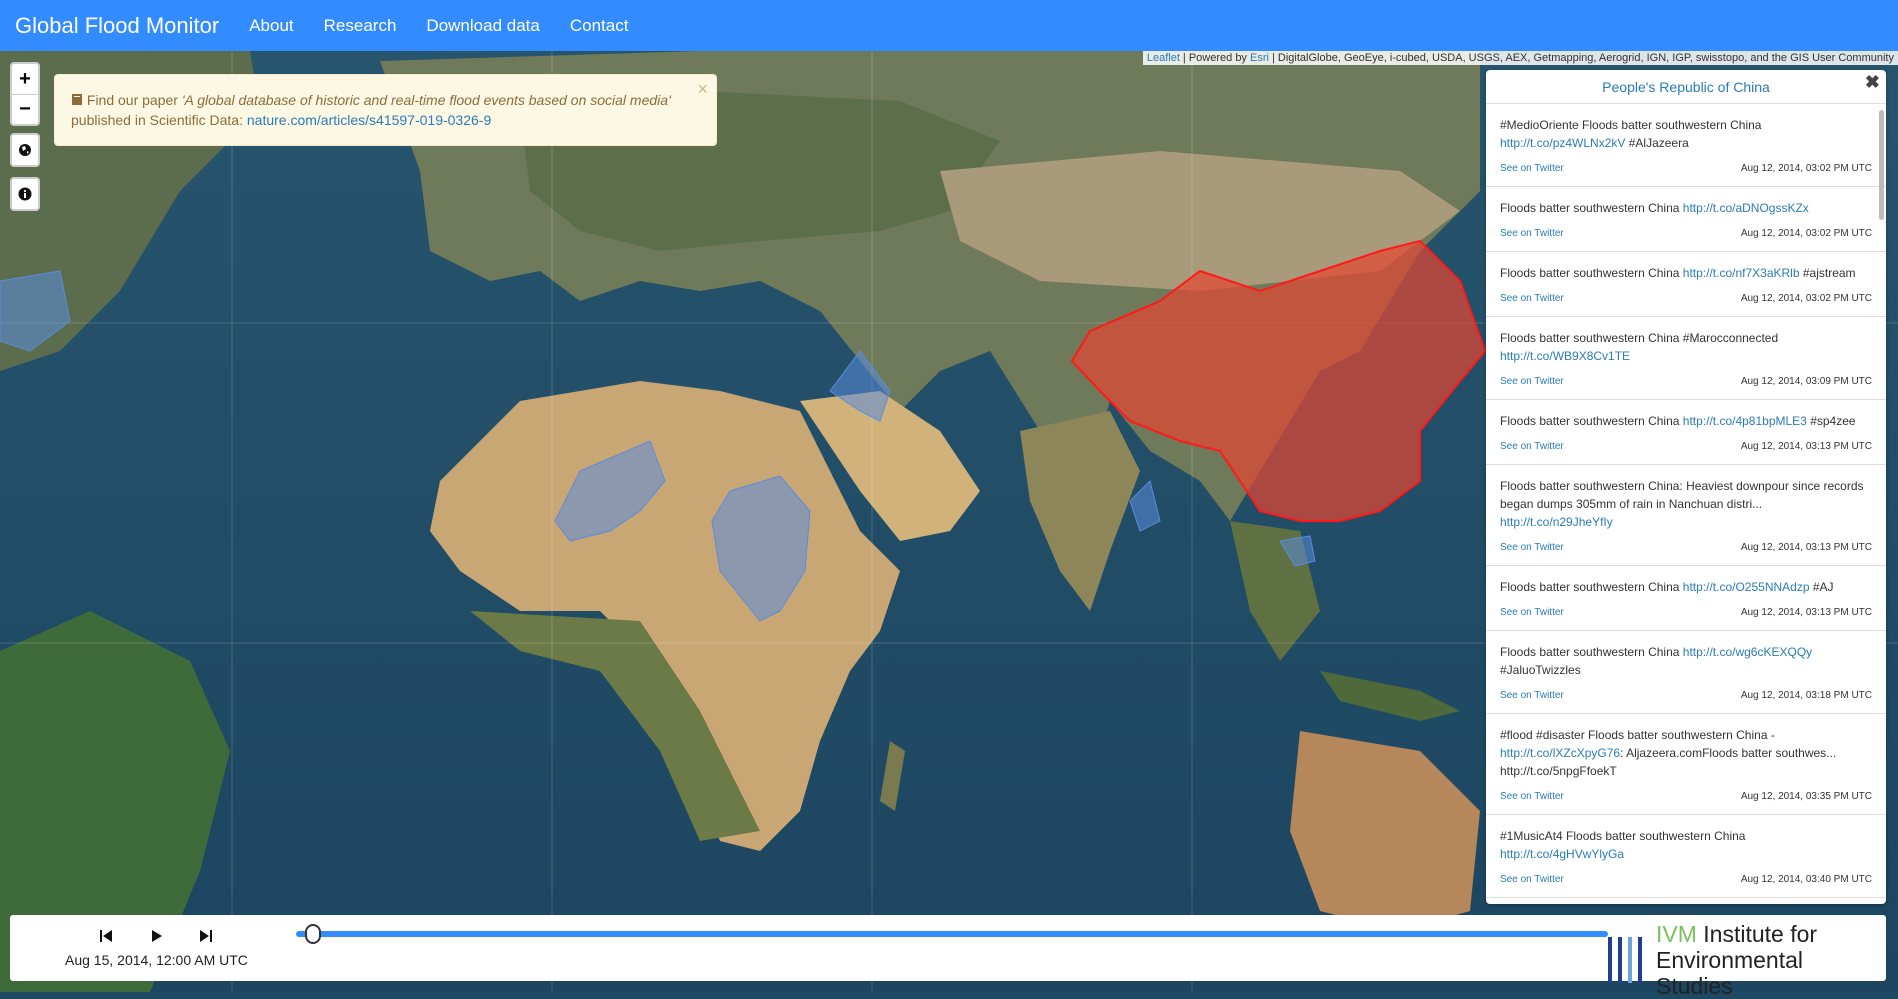  Describe the element at coordinates (1540, 670) in the screenshot. I see `tweet-tail: #JaluoTwizzles` at that location.